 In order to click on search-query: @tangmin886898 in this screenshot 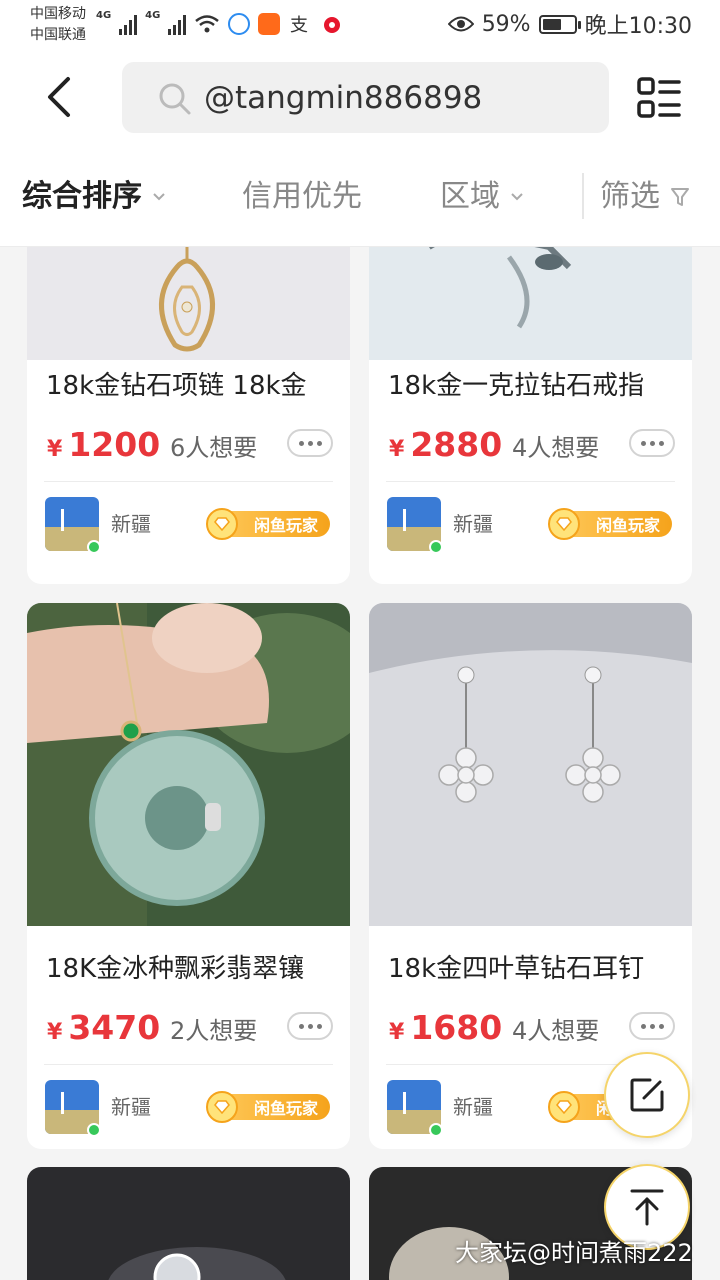, I will do `click(343, 98)`.